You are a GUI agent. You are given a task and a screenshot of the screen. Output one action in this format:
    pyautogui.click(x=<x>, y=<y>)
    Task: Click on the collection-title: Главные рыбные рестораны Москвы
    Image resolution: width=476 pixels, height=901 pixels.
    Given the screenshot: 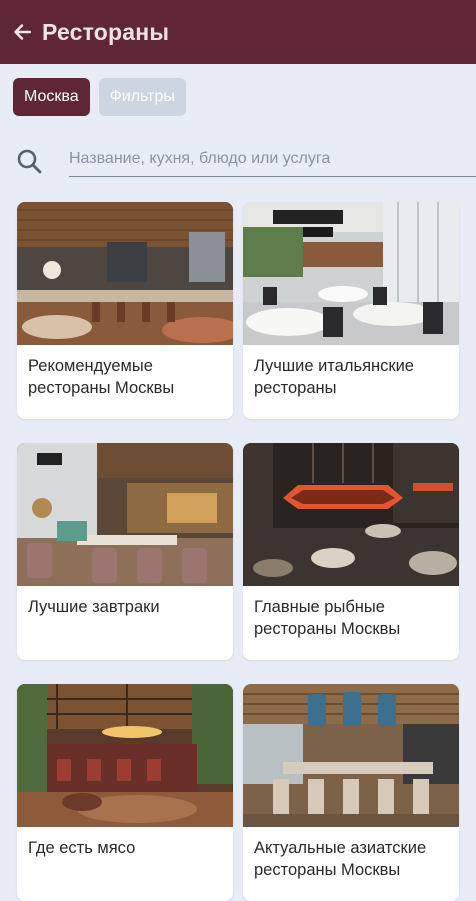 What is the action you would take?
    pyautogui.click(x=327, y=618)
    